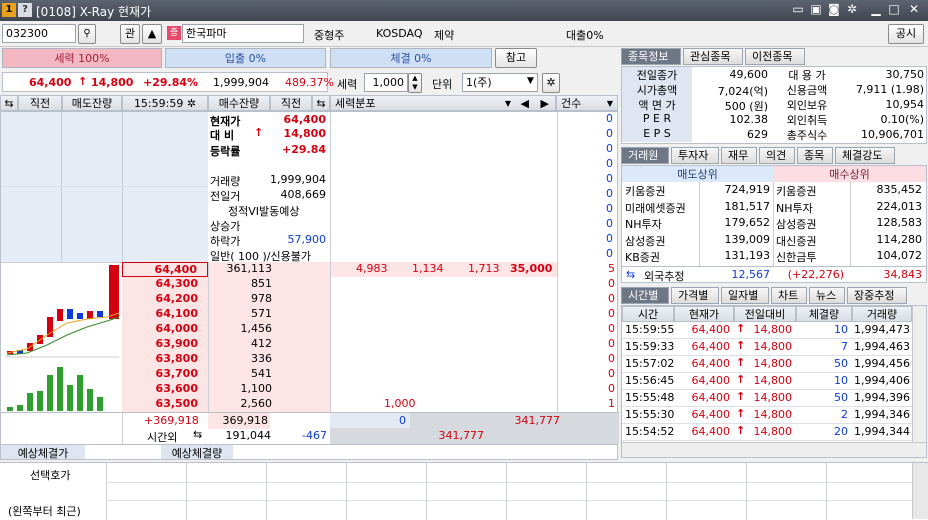  Describe the element at coordinates (415, 83) in the screenshot. I see `stepper-icon: ▲ ▼` at that location.